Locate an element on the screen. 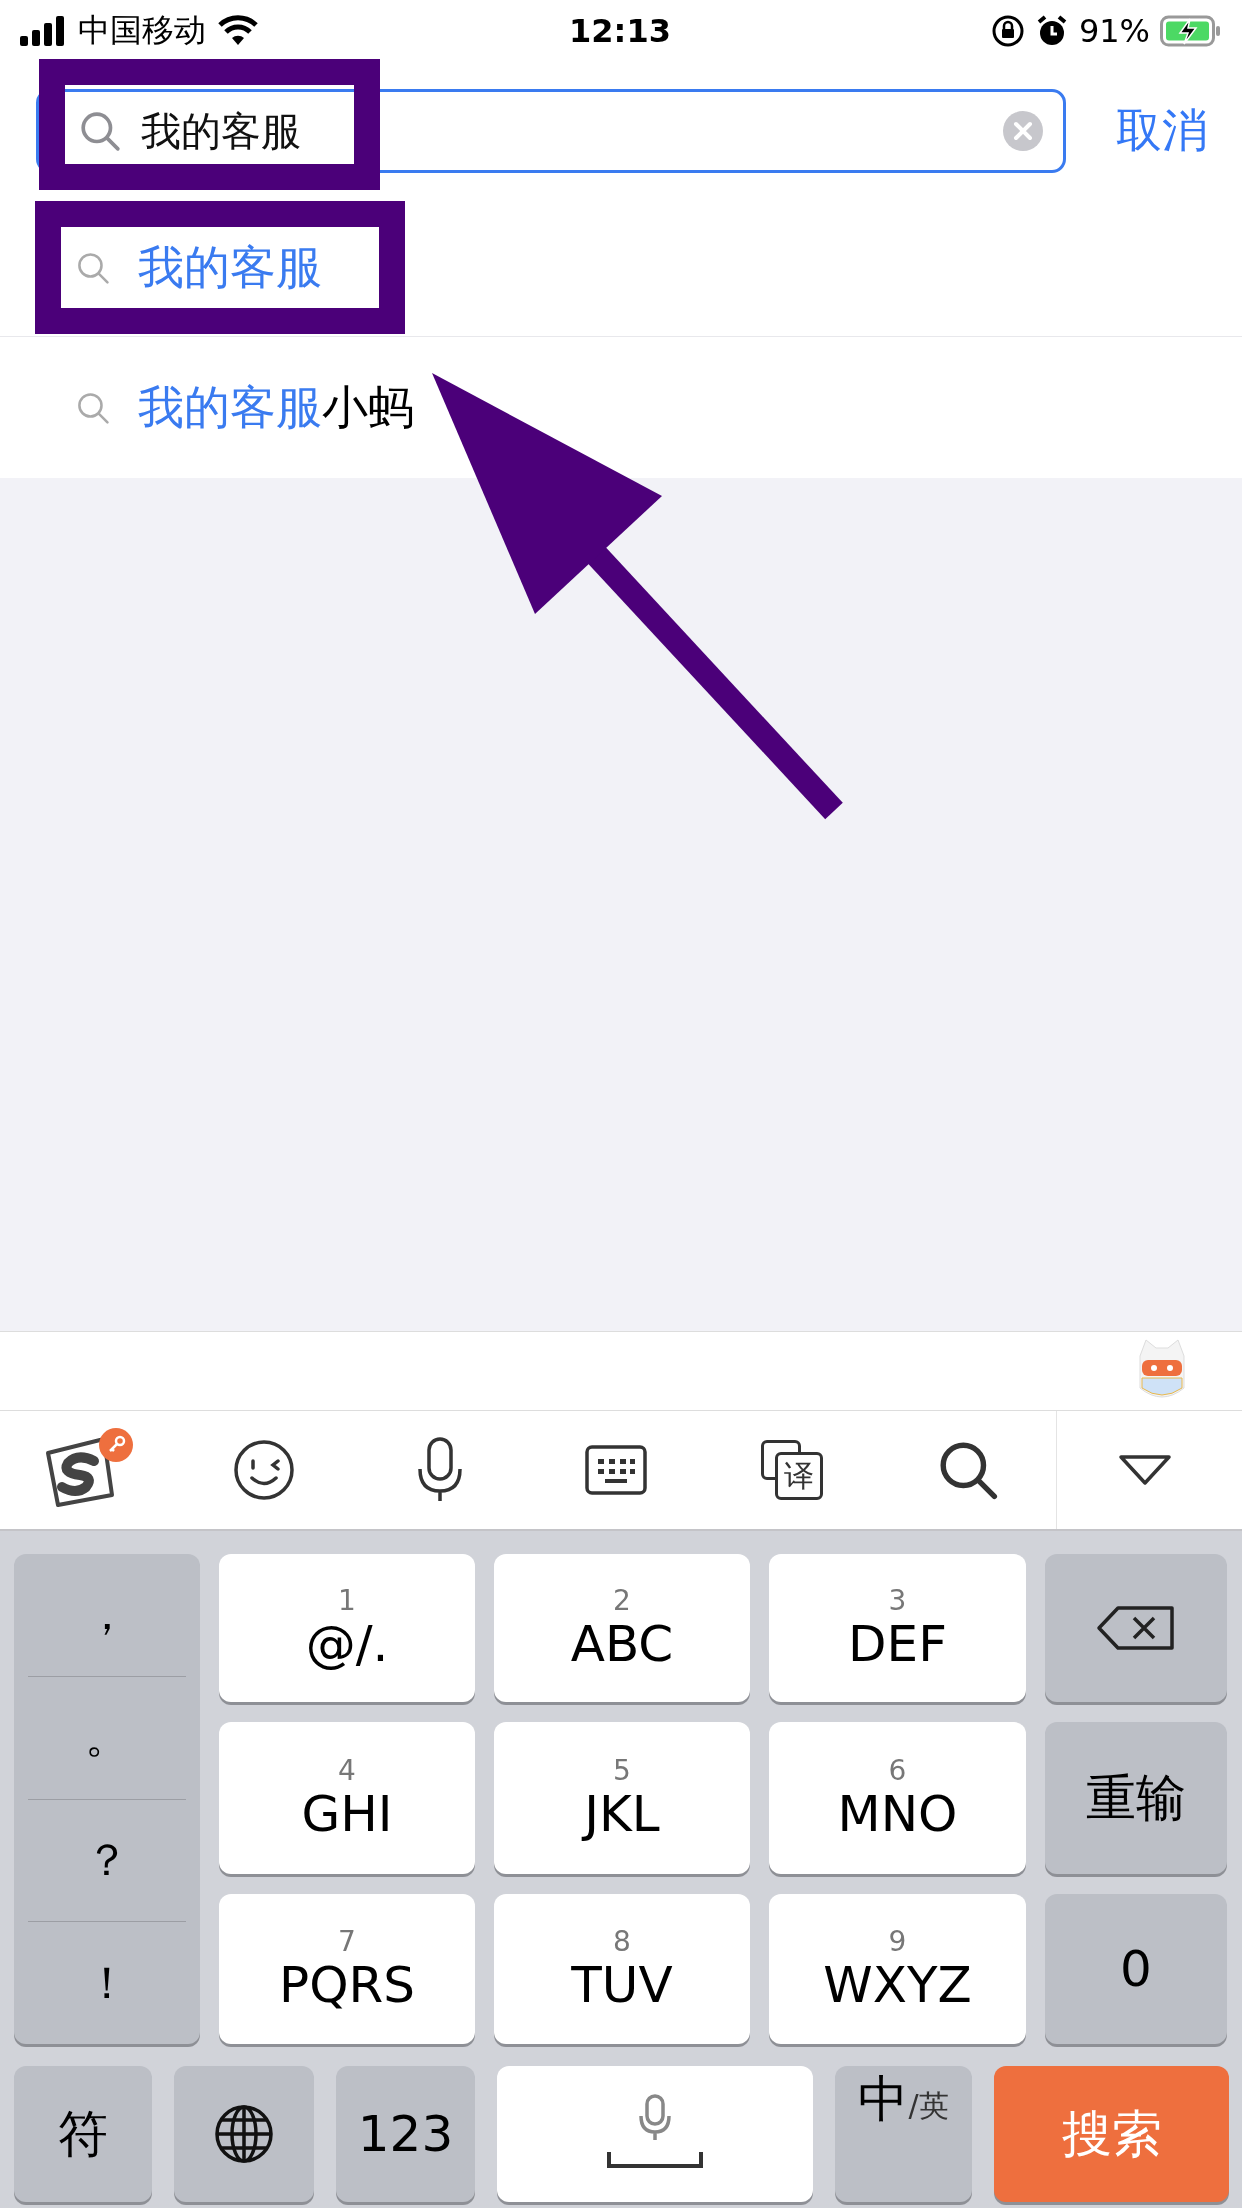  globe-key is located at coordinates (244, 2134).